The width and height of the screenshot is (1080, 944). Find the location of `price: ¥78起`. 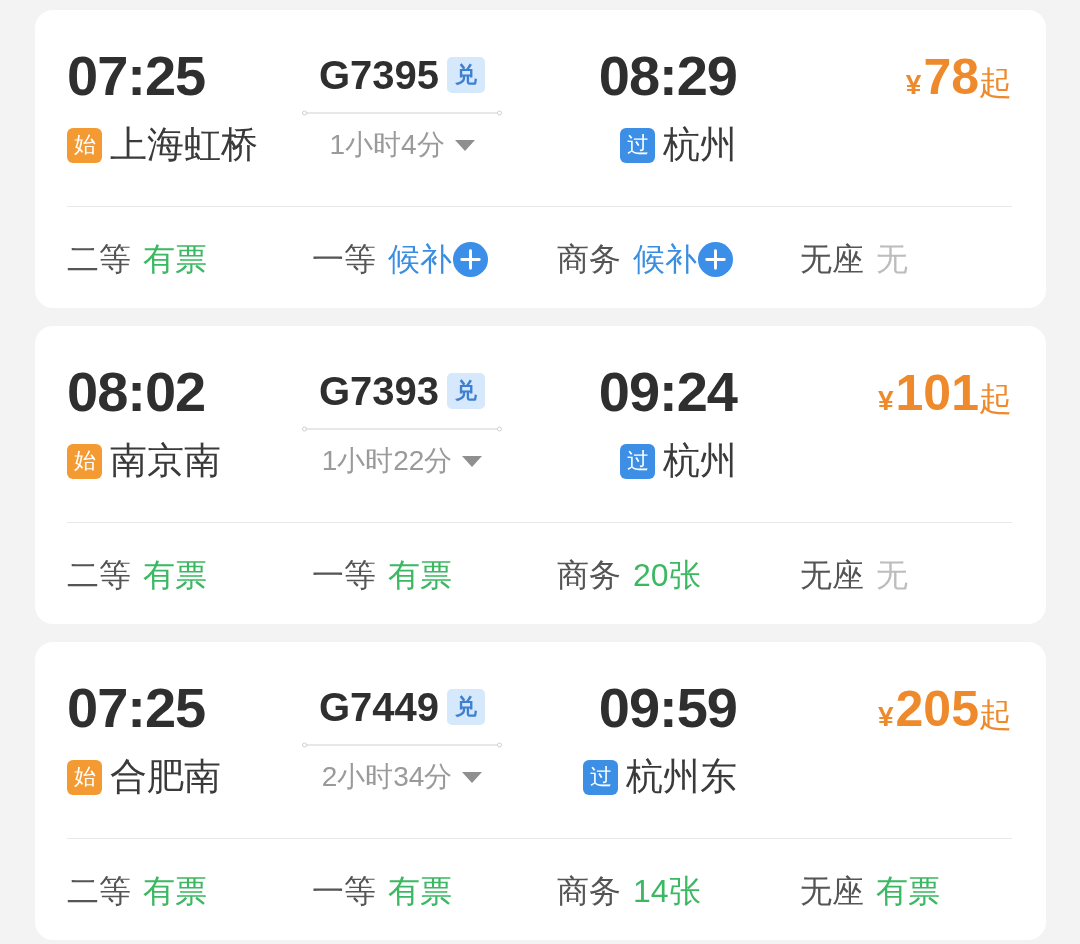

price: ¥78起 is located at coordinates (958, 77).